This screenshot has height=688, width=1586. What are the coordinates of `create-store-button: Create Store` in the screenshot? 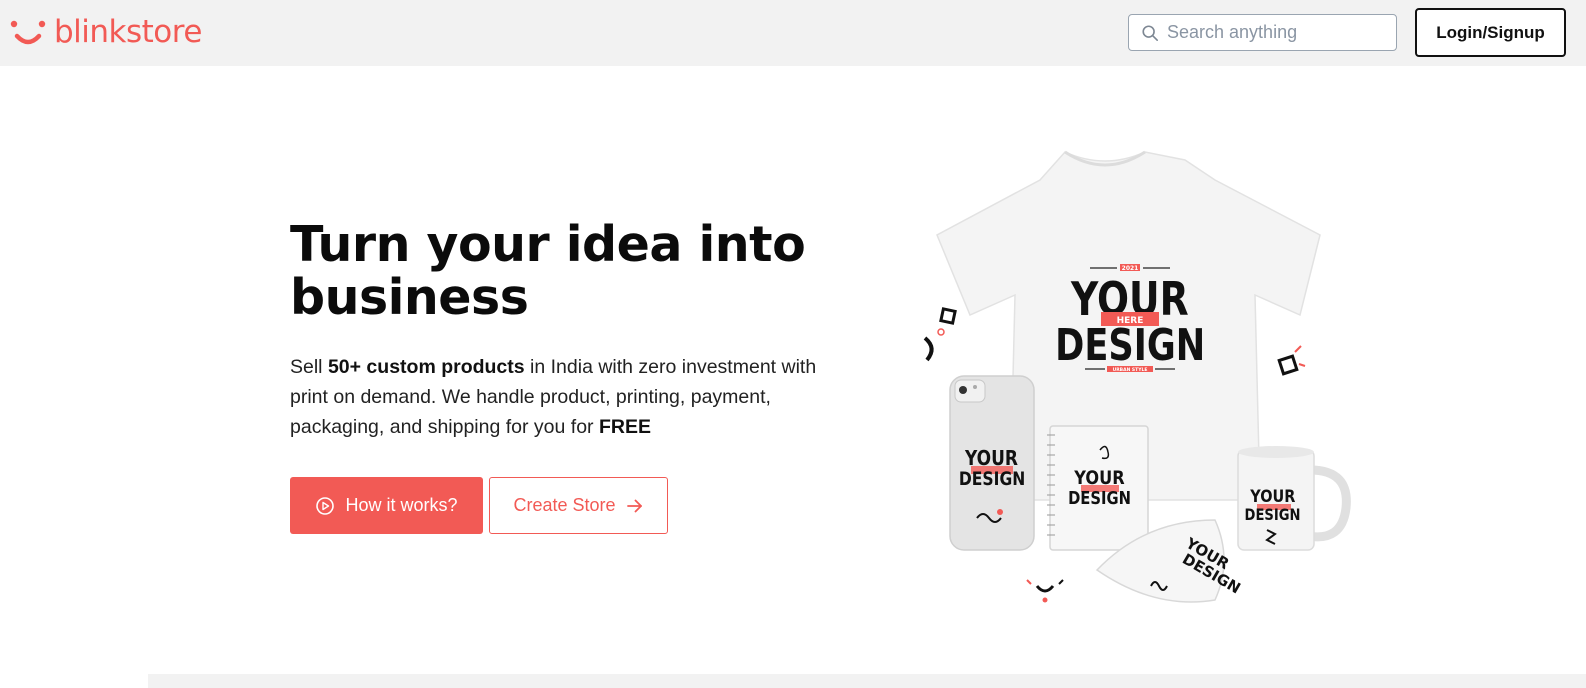 It's located at (578, 505).